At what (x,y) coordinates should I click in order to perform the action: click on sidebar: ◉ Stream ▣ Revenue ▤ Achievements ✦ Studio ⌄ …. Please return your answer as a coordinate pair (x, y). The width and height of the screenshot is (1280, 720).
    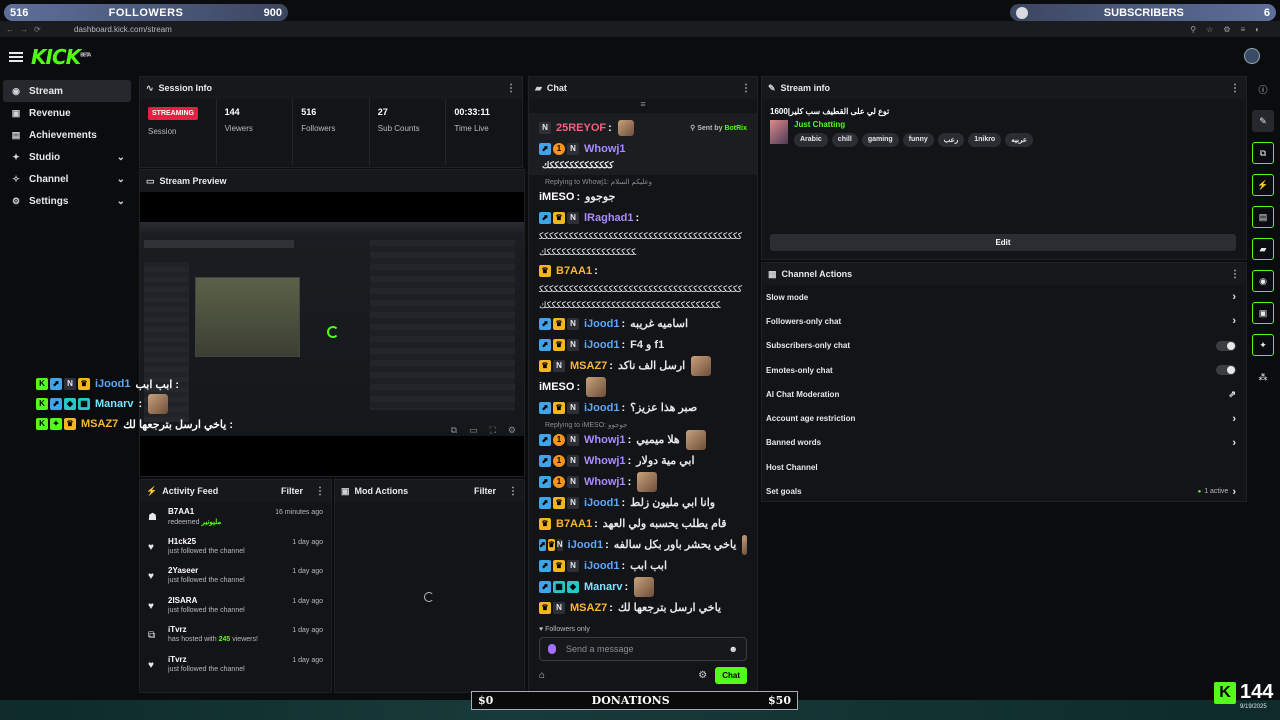
    Looking at the image, I should click on (67, 146).